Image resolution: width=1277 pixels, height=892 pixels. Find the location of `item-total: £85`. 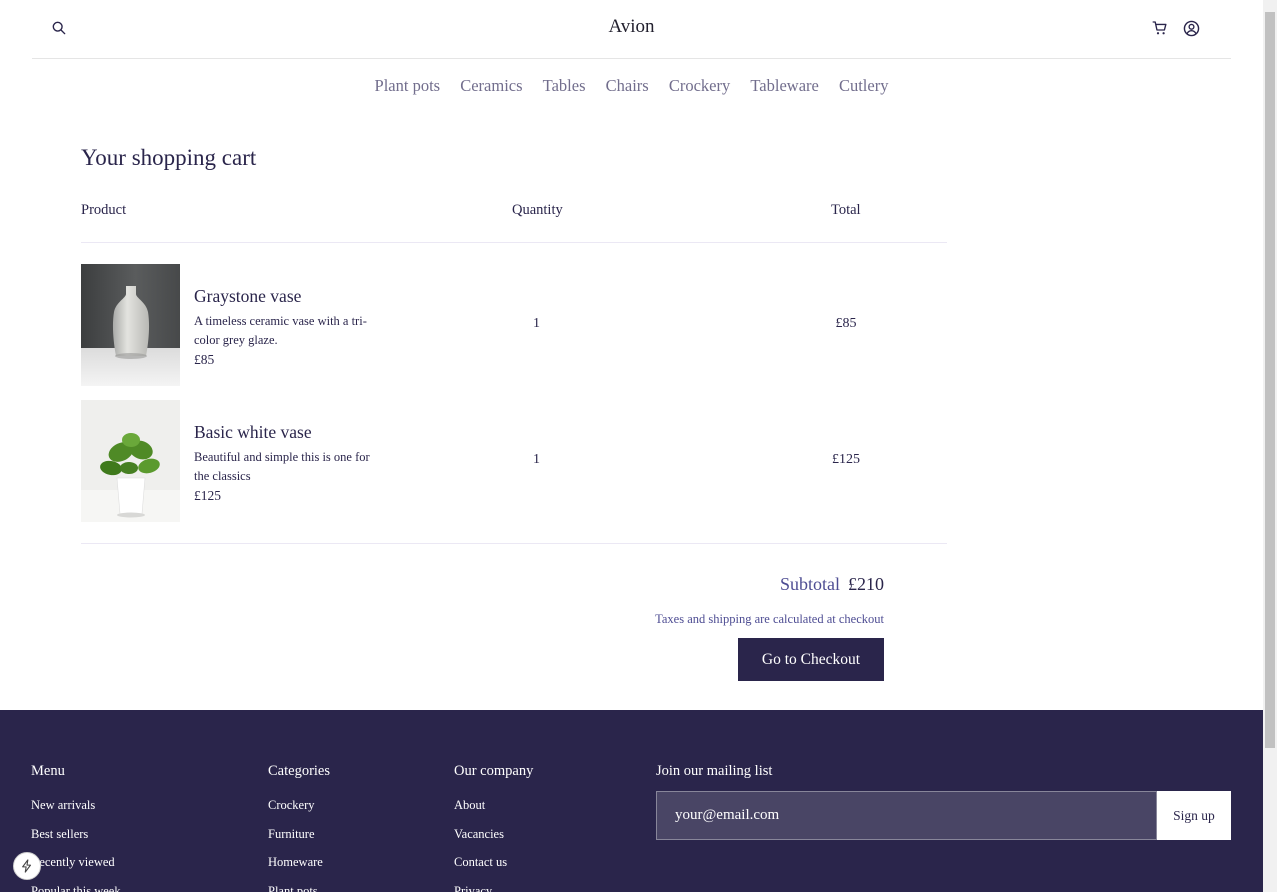

item-total: £85 is located at coordinates (846, 323).